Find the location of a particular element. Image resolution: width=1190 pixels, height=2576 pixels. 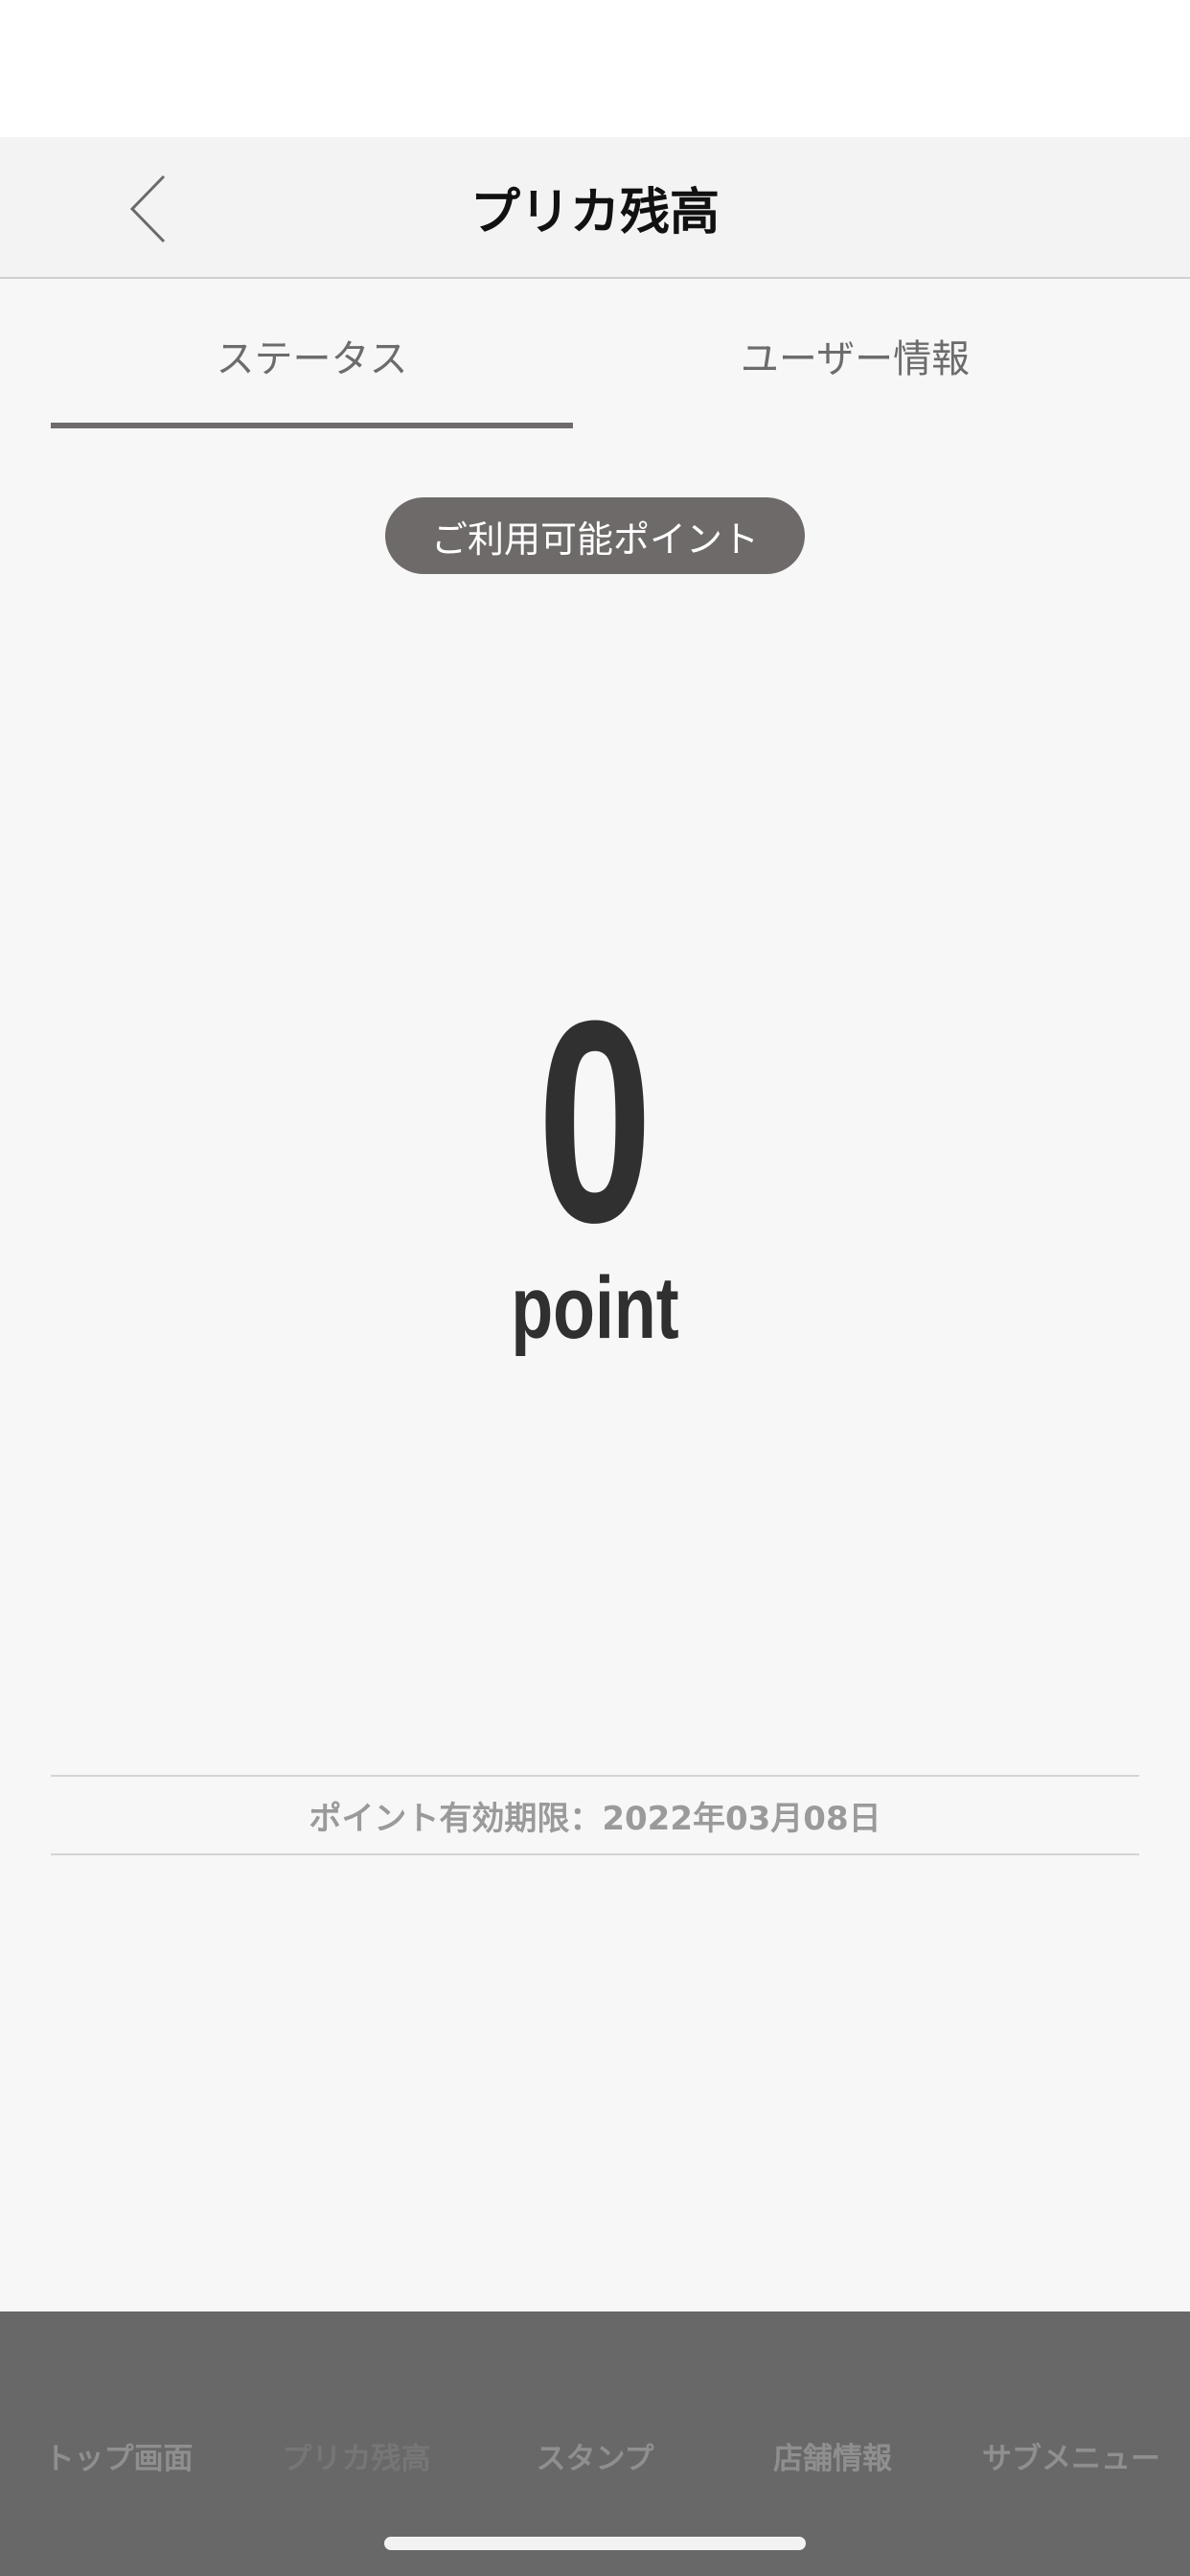

bottom-tab-bar: トップ画面 プリカ残高 スタンプ 店舗情報 サブメニュー is located at coordinates (595, 2444).